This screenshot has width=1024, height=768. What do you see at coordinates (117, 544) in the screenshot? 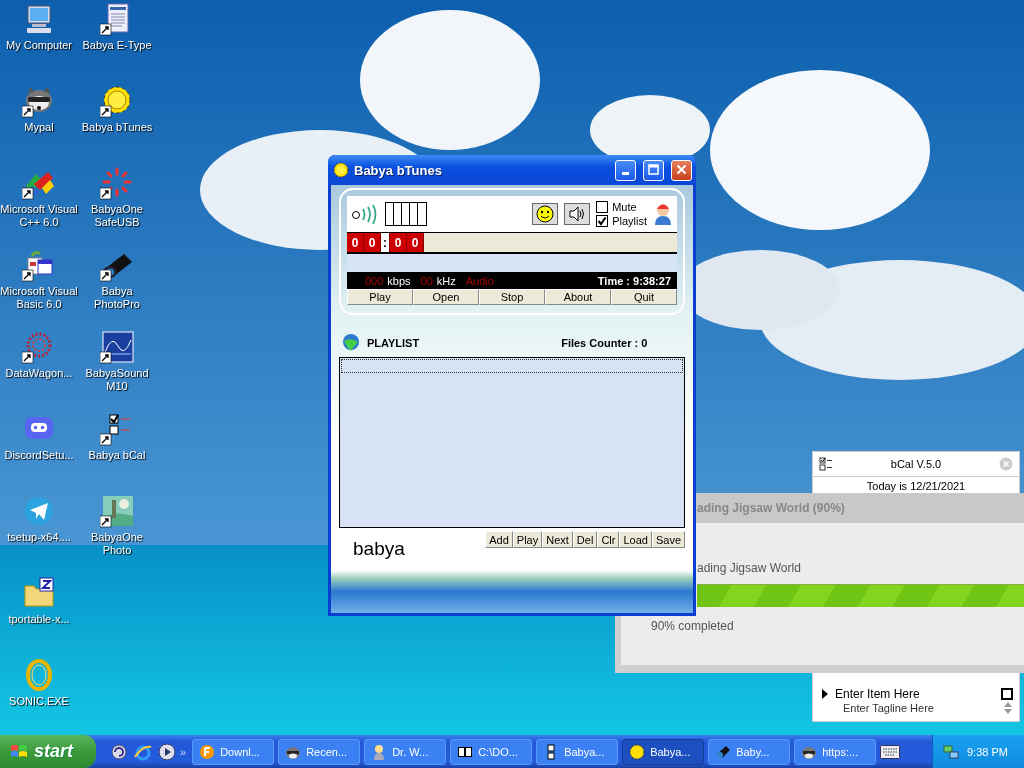
I see `icon-label: BabyaOne Photo` at bounding box center [117, 544].